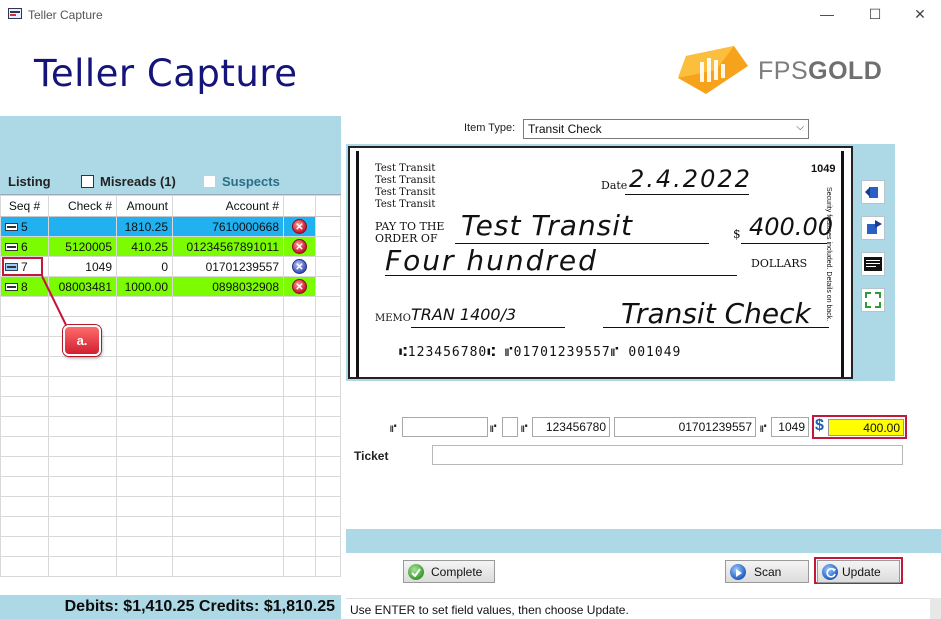  I want to click on dollar-sign-label: $, so click(737, 234).